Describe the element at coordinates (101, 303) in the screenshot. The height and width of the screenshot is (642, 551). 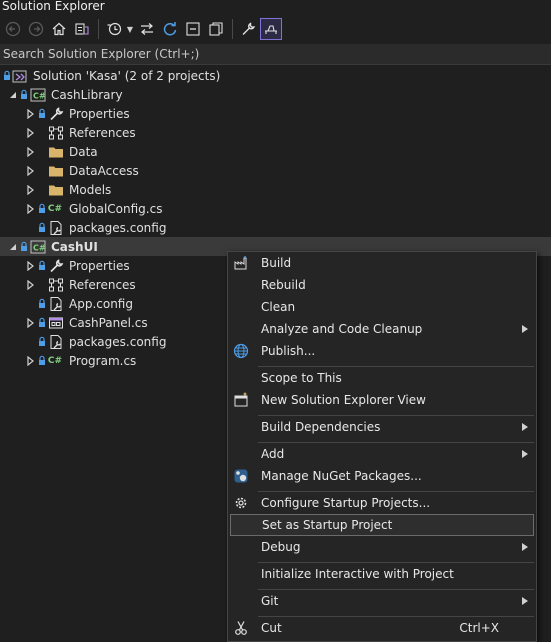
I see `tree-item-label: App.config` at that location.